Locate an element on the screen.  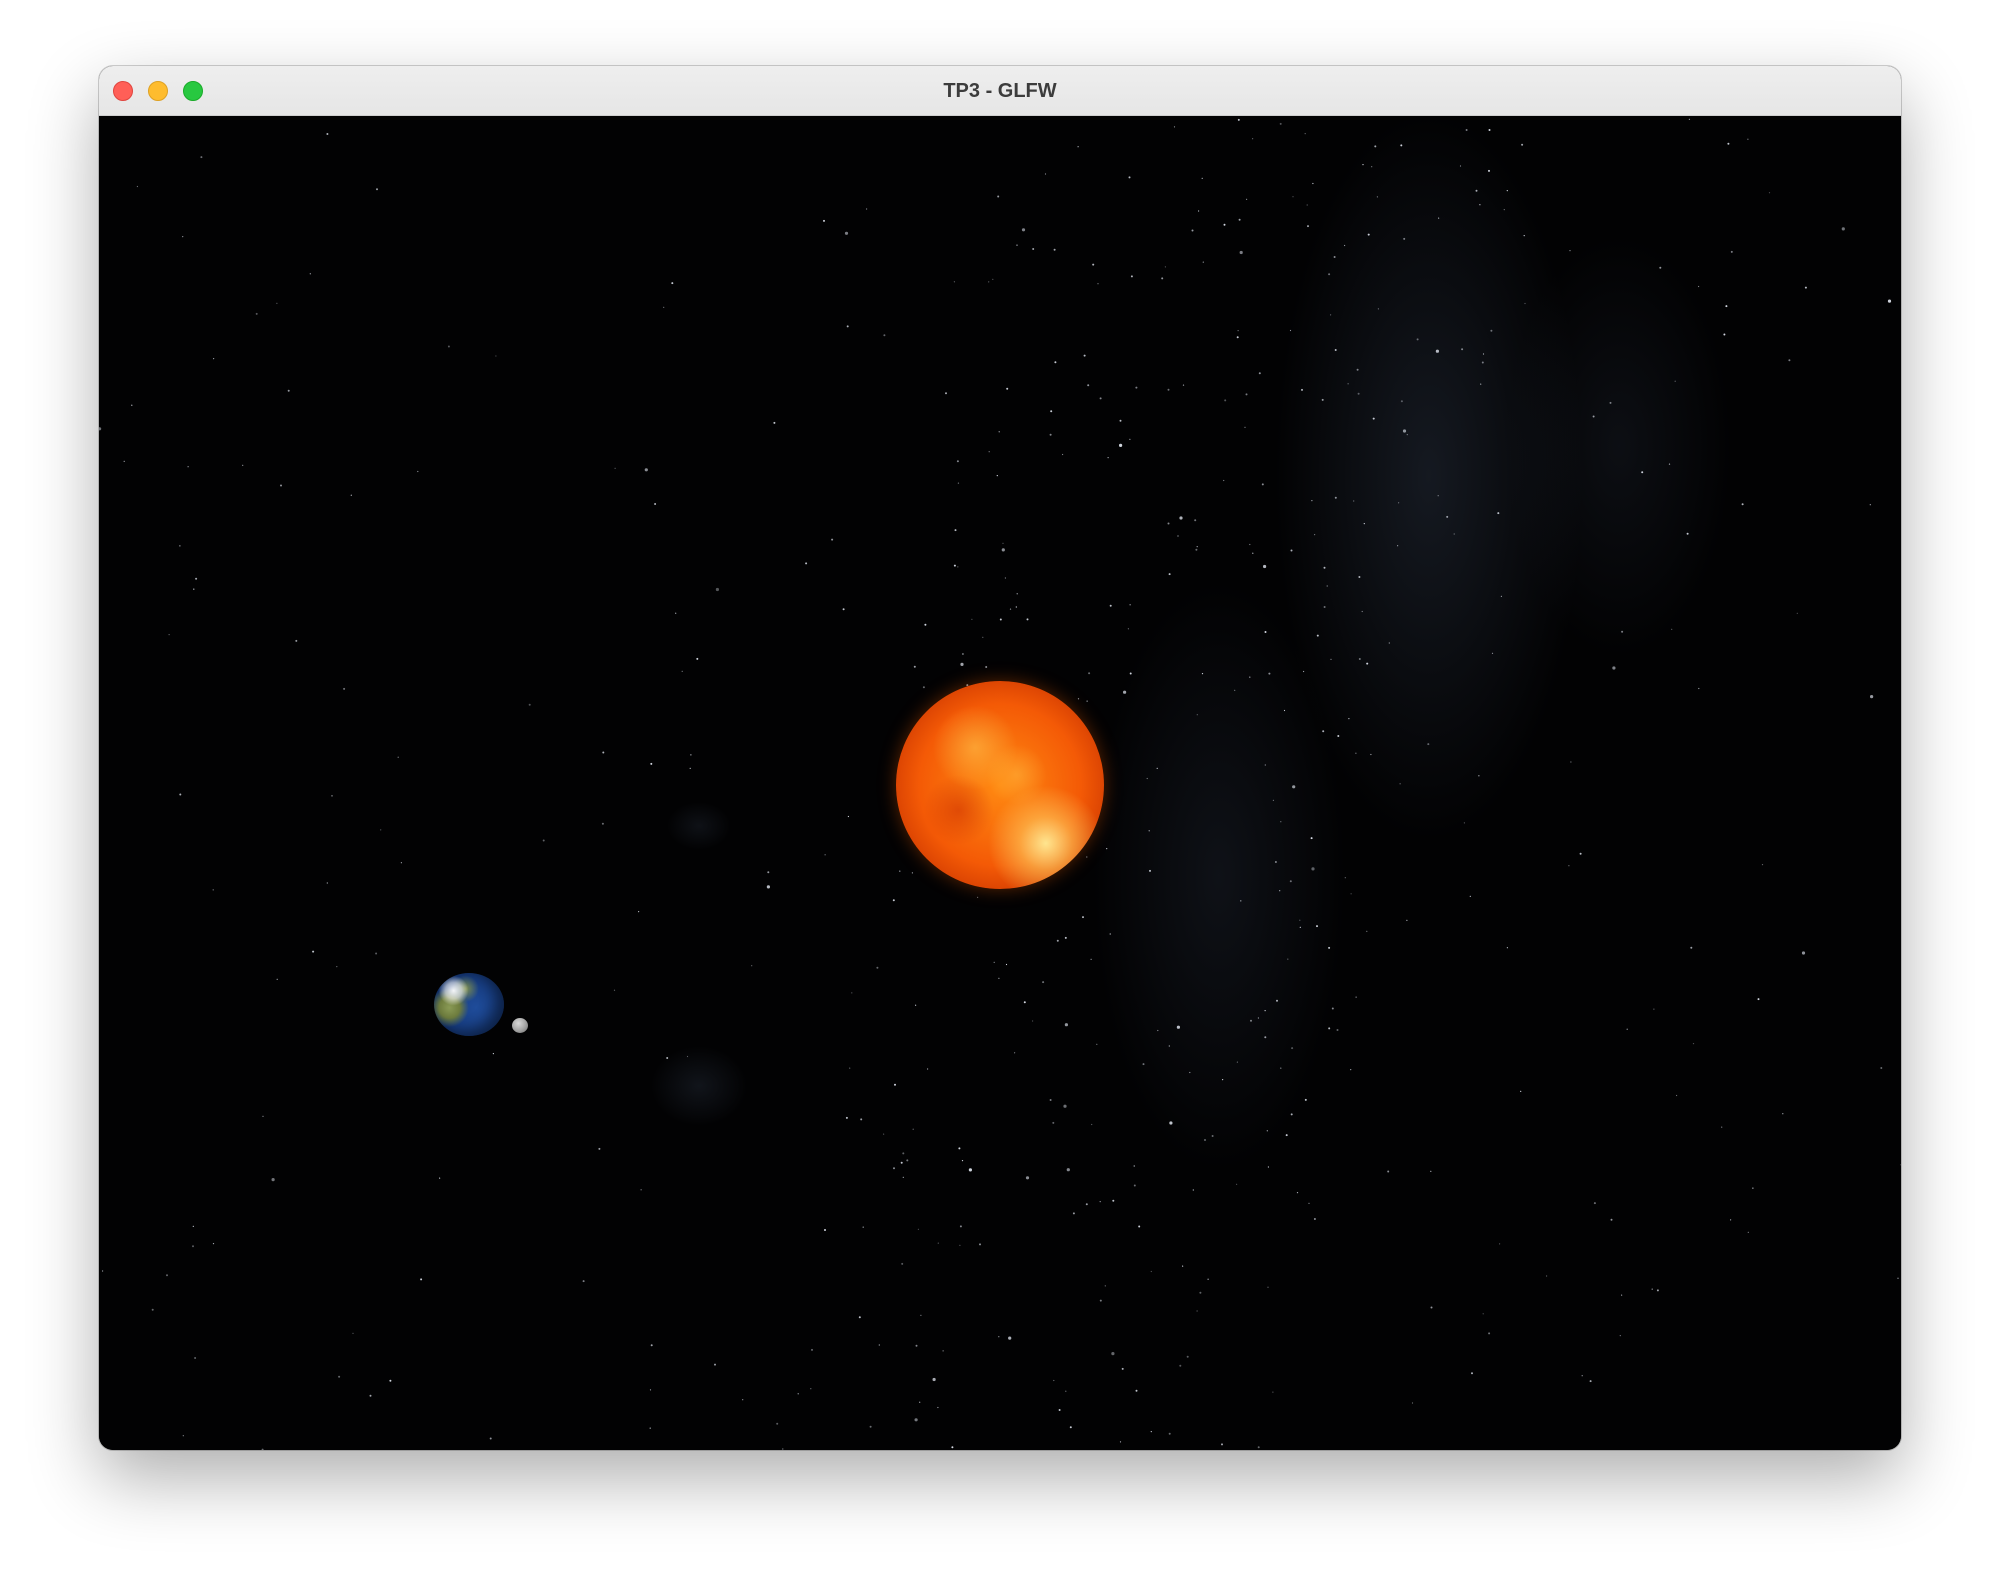
sun-sphere is located at coordinates (1000, 785).